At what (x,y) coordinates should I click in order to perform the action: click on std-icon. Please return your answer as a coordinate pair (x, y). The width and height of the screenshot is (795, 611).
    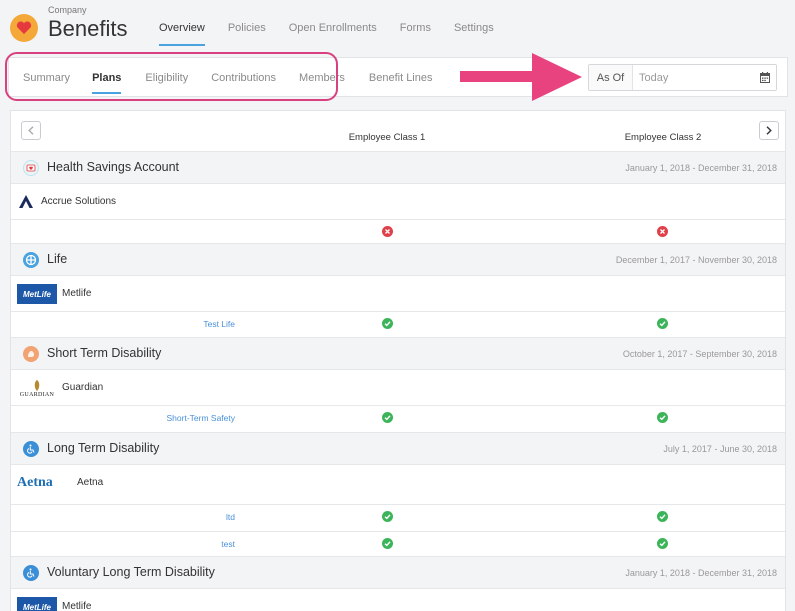
    Looking at the image, I should click on (31, 354).